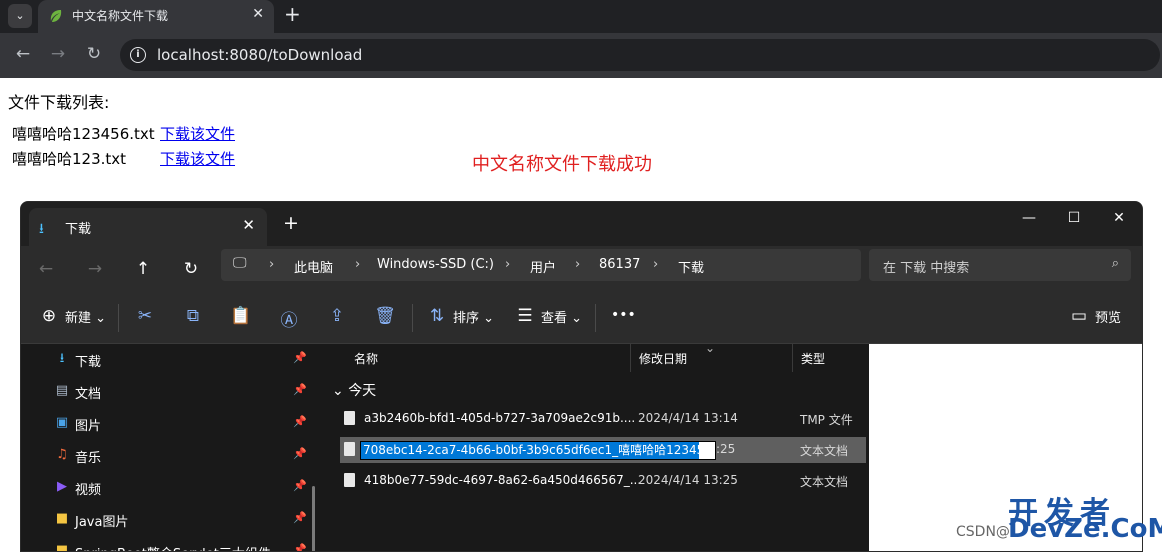  I want to click on new-button: 新建 ⌄, so click(85, 316).